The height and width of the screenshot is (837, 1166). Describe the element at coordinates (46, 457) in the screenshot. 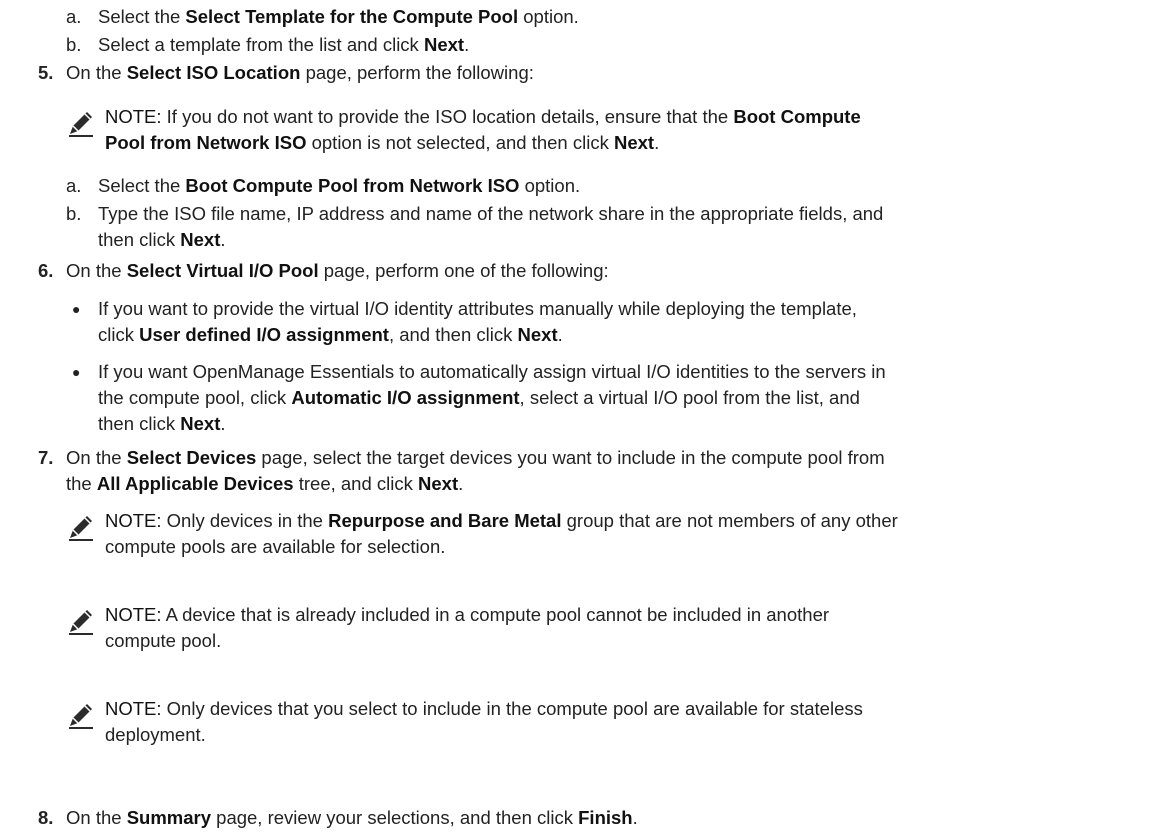

I see `step-number: 7.` at that location.